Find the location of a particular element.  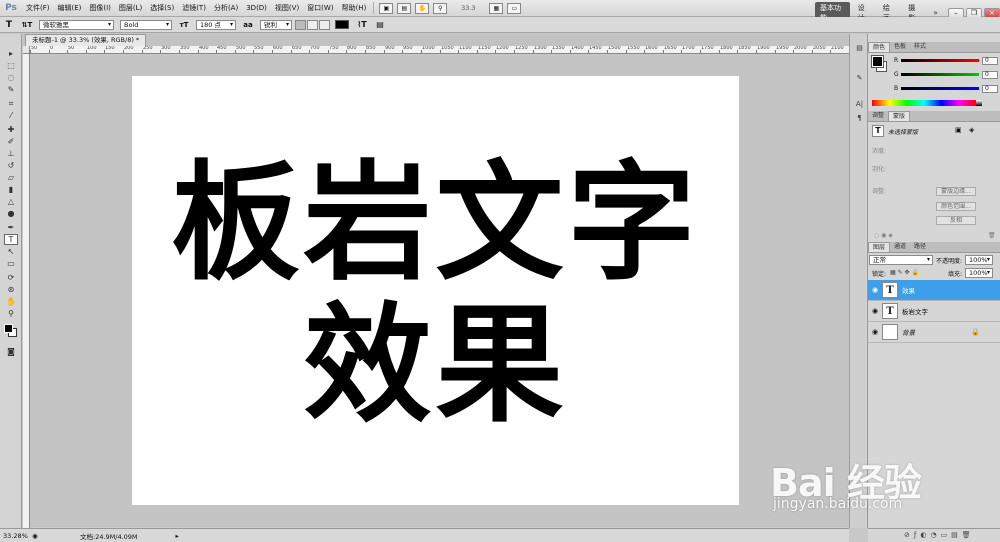

layer-row: ◉ 背景 🔒 is located at coordinates (934, 332).